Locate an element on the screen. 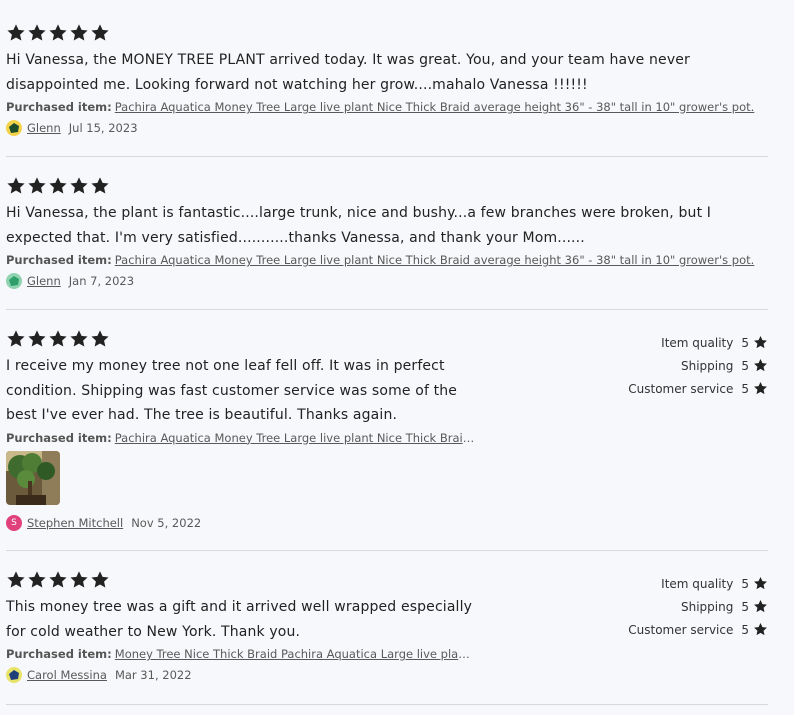 The width and height of the screenshot is (794, 715). review-date: Nov 5, 2022 is located at coordinates (166, 522).